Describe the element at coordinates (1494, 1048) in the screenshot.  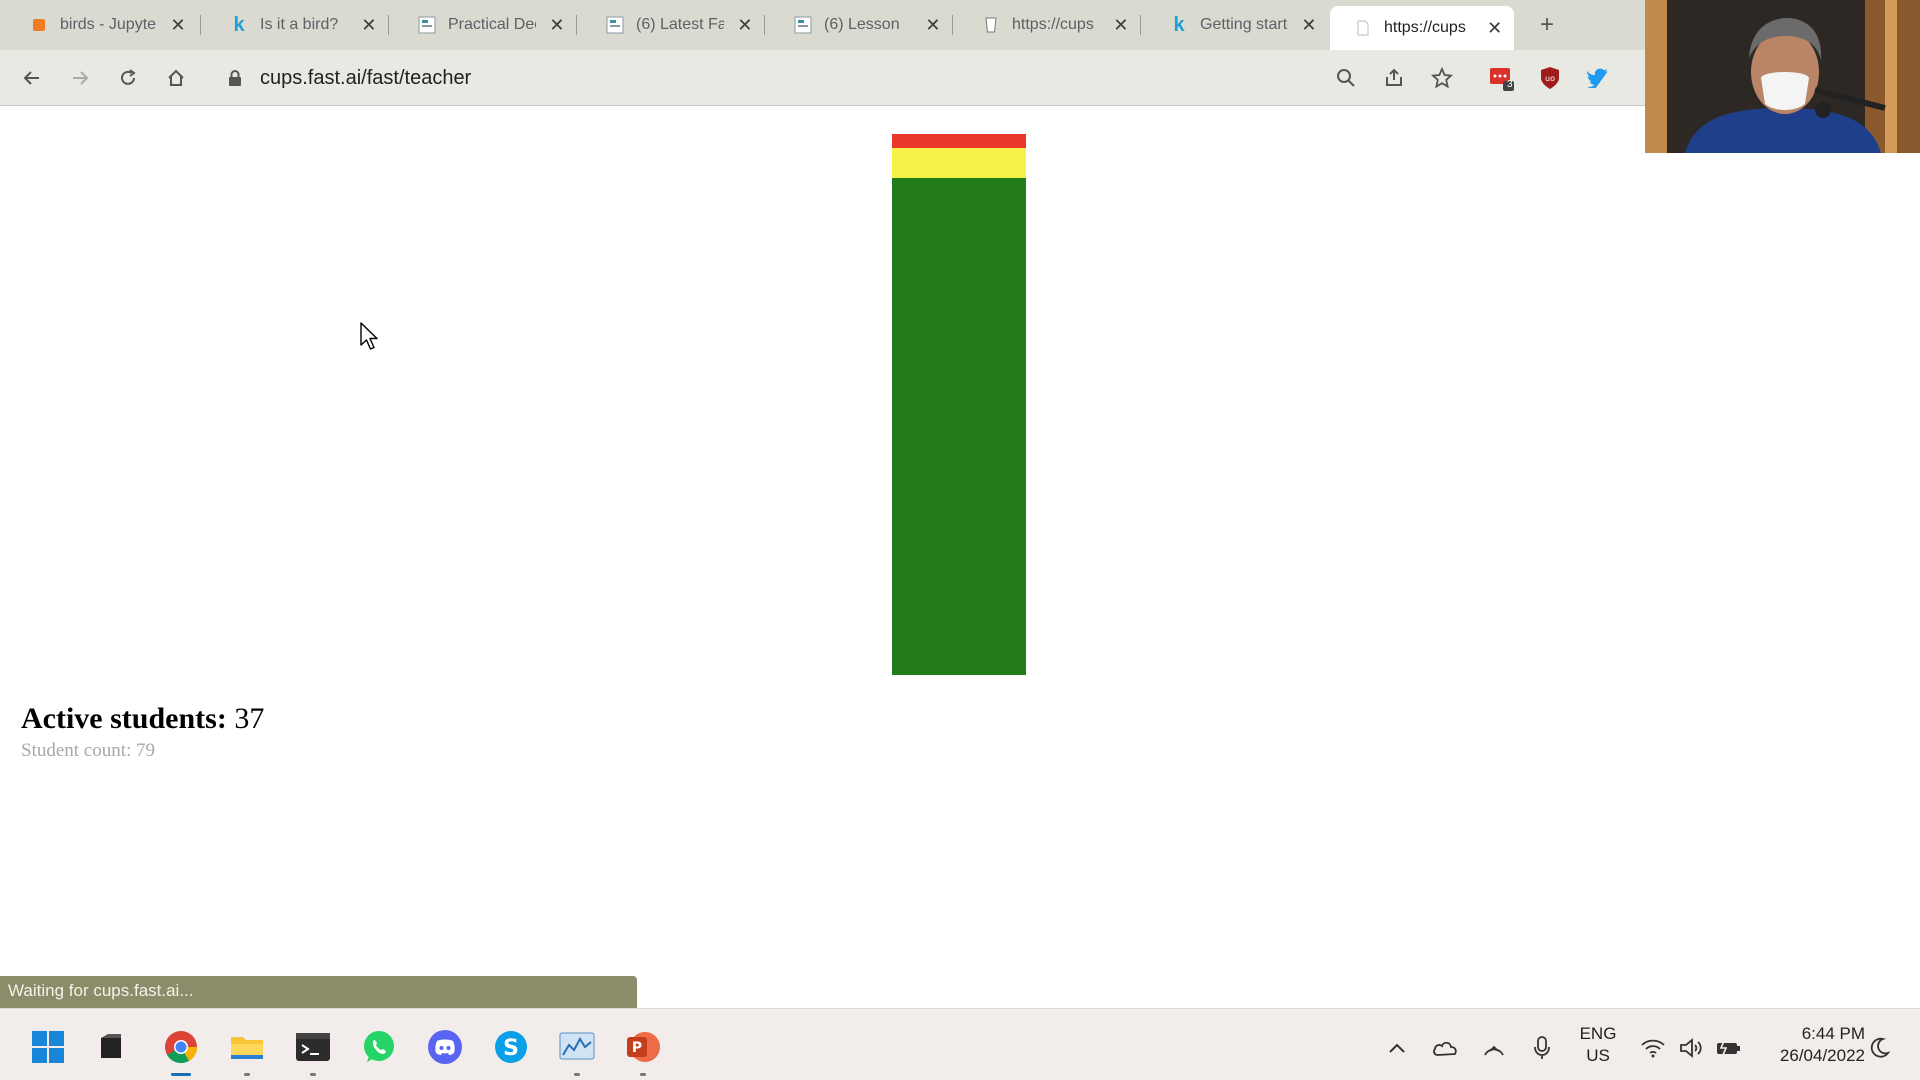
I see `network-arc-icon` at that location.